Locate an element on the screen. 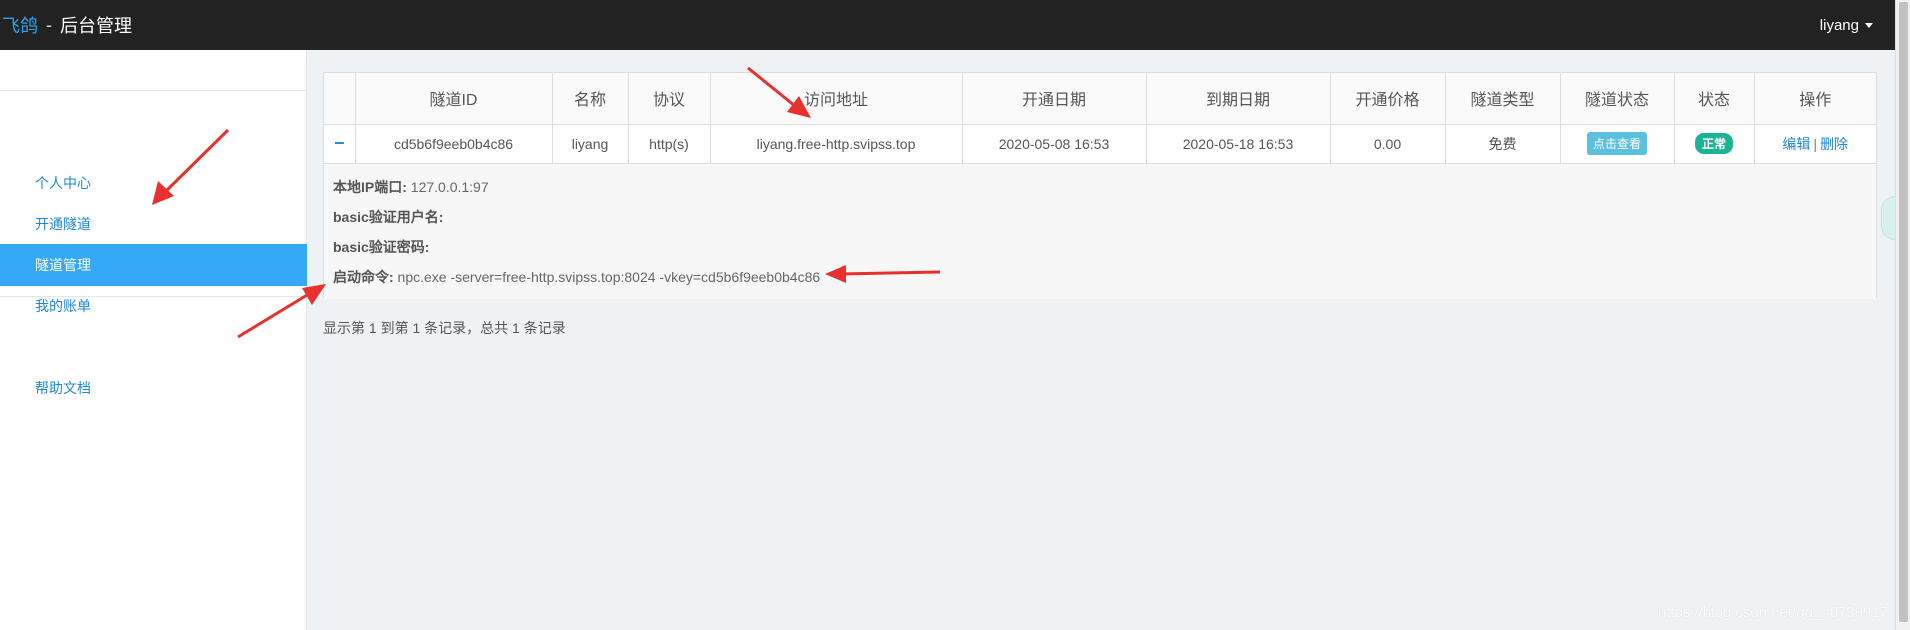  cell-type: 免费 is located at coordinates (1502, 143).